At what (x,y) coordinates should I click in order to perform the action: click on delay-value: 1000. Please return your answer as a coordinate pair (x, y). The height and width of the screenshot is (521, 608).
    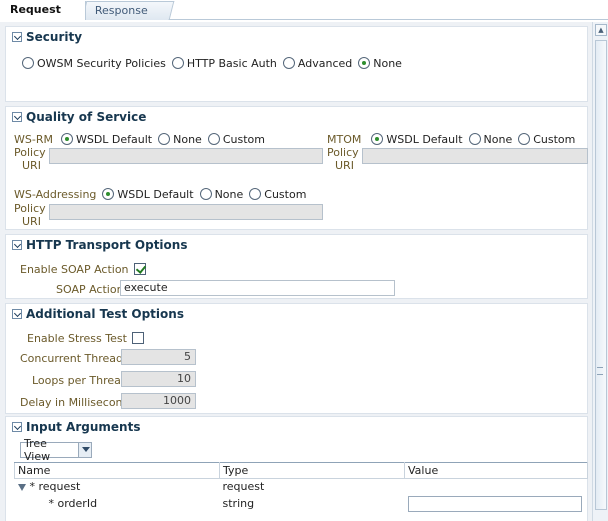
    Looking at the image, I should click on (177, 400).